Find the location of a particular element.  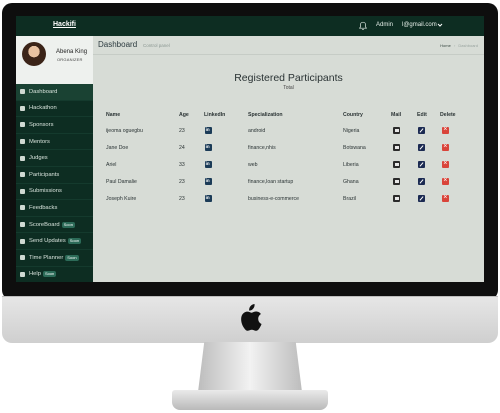

cell-country: Liberia is located at coordinates (351, 165).